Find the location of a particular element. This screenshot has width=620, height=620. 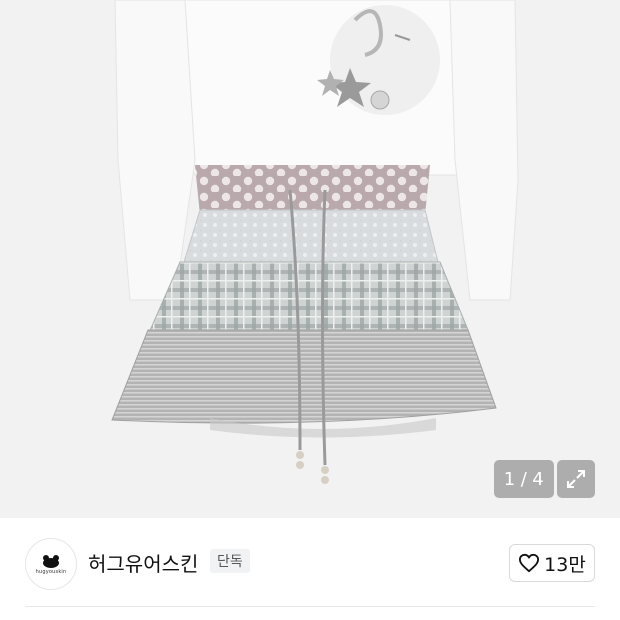

brand-logo: hugyouskin is located at coordinates (51, 564).